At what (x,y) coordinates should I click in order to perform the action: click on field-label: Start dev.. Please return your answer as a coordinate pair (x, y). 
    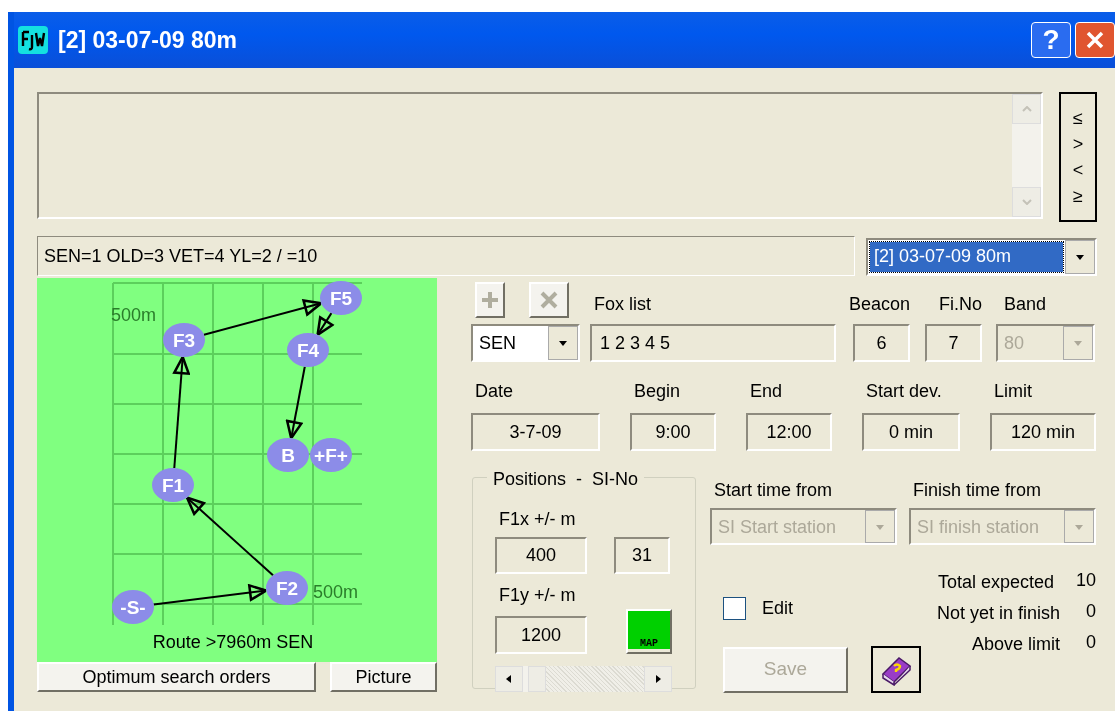
    Looking at the image, I should click on (904, 391).